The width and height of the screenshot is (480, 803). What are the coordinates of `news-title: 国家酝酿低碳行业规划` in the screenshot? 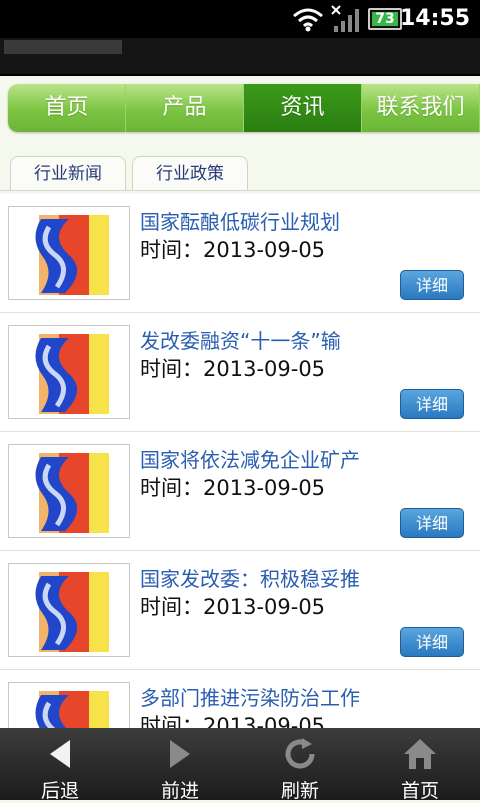 It's located at (240, 220).